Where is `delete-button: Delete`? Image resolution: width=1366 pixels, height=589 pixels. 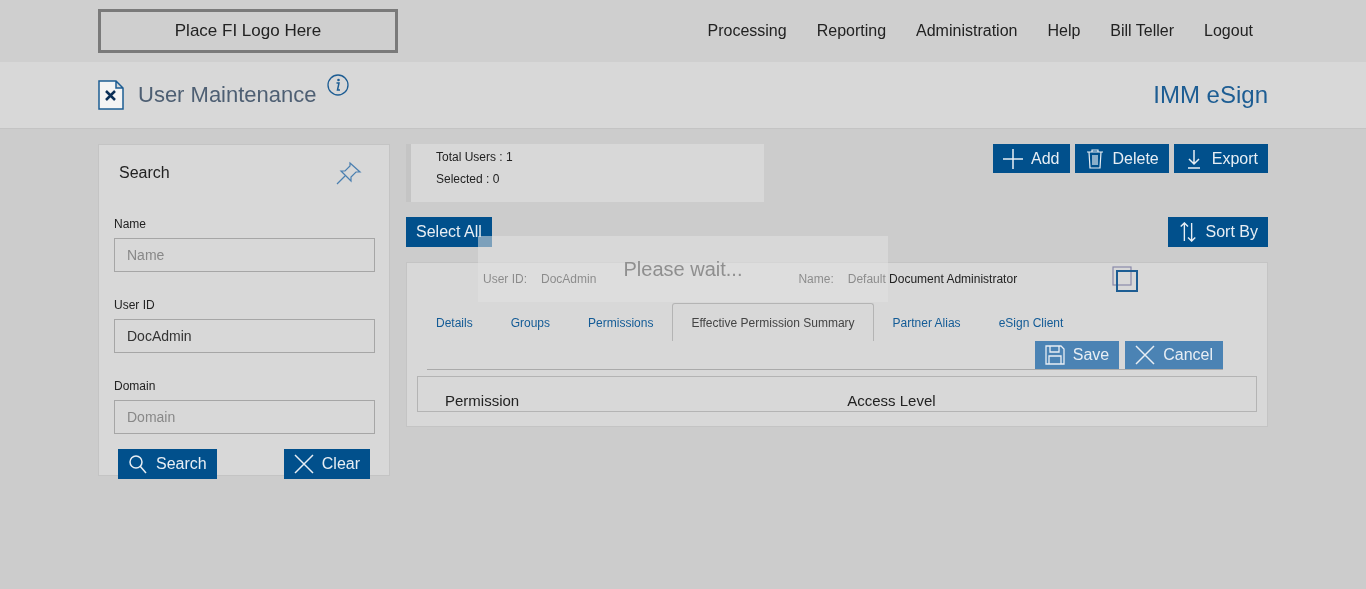 delete-button: Delete is located at coordinates (1121, 158).